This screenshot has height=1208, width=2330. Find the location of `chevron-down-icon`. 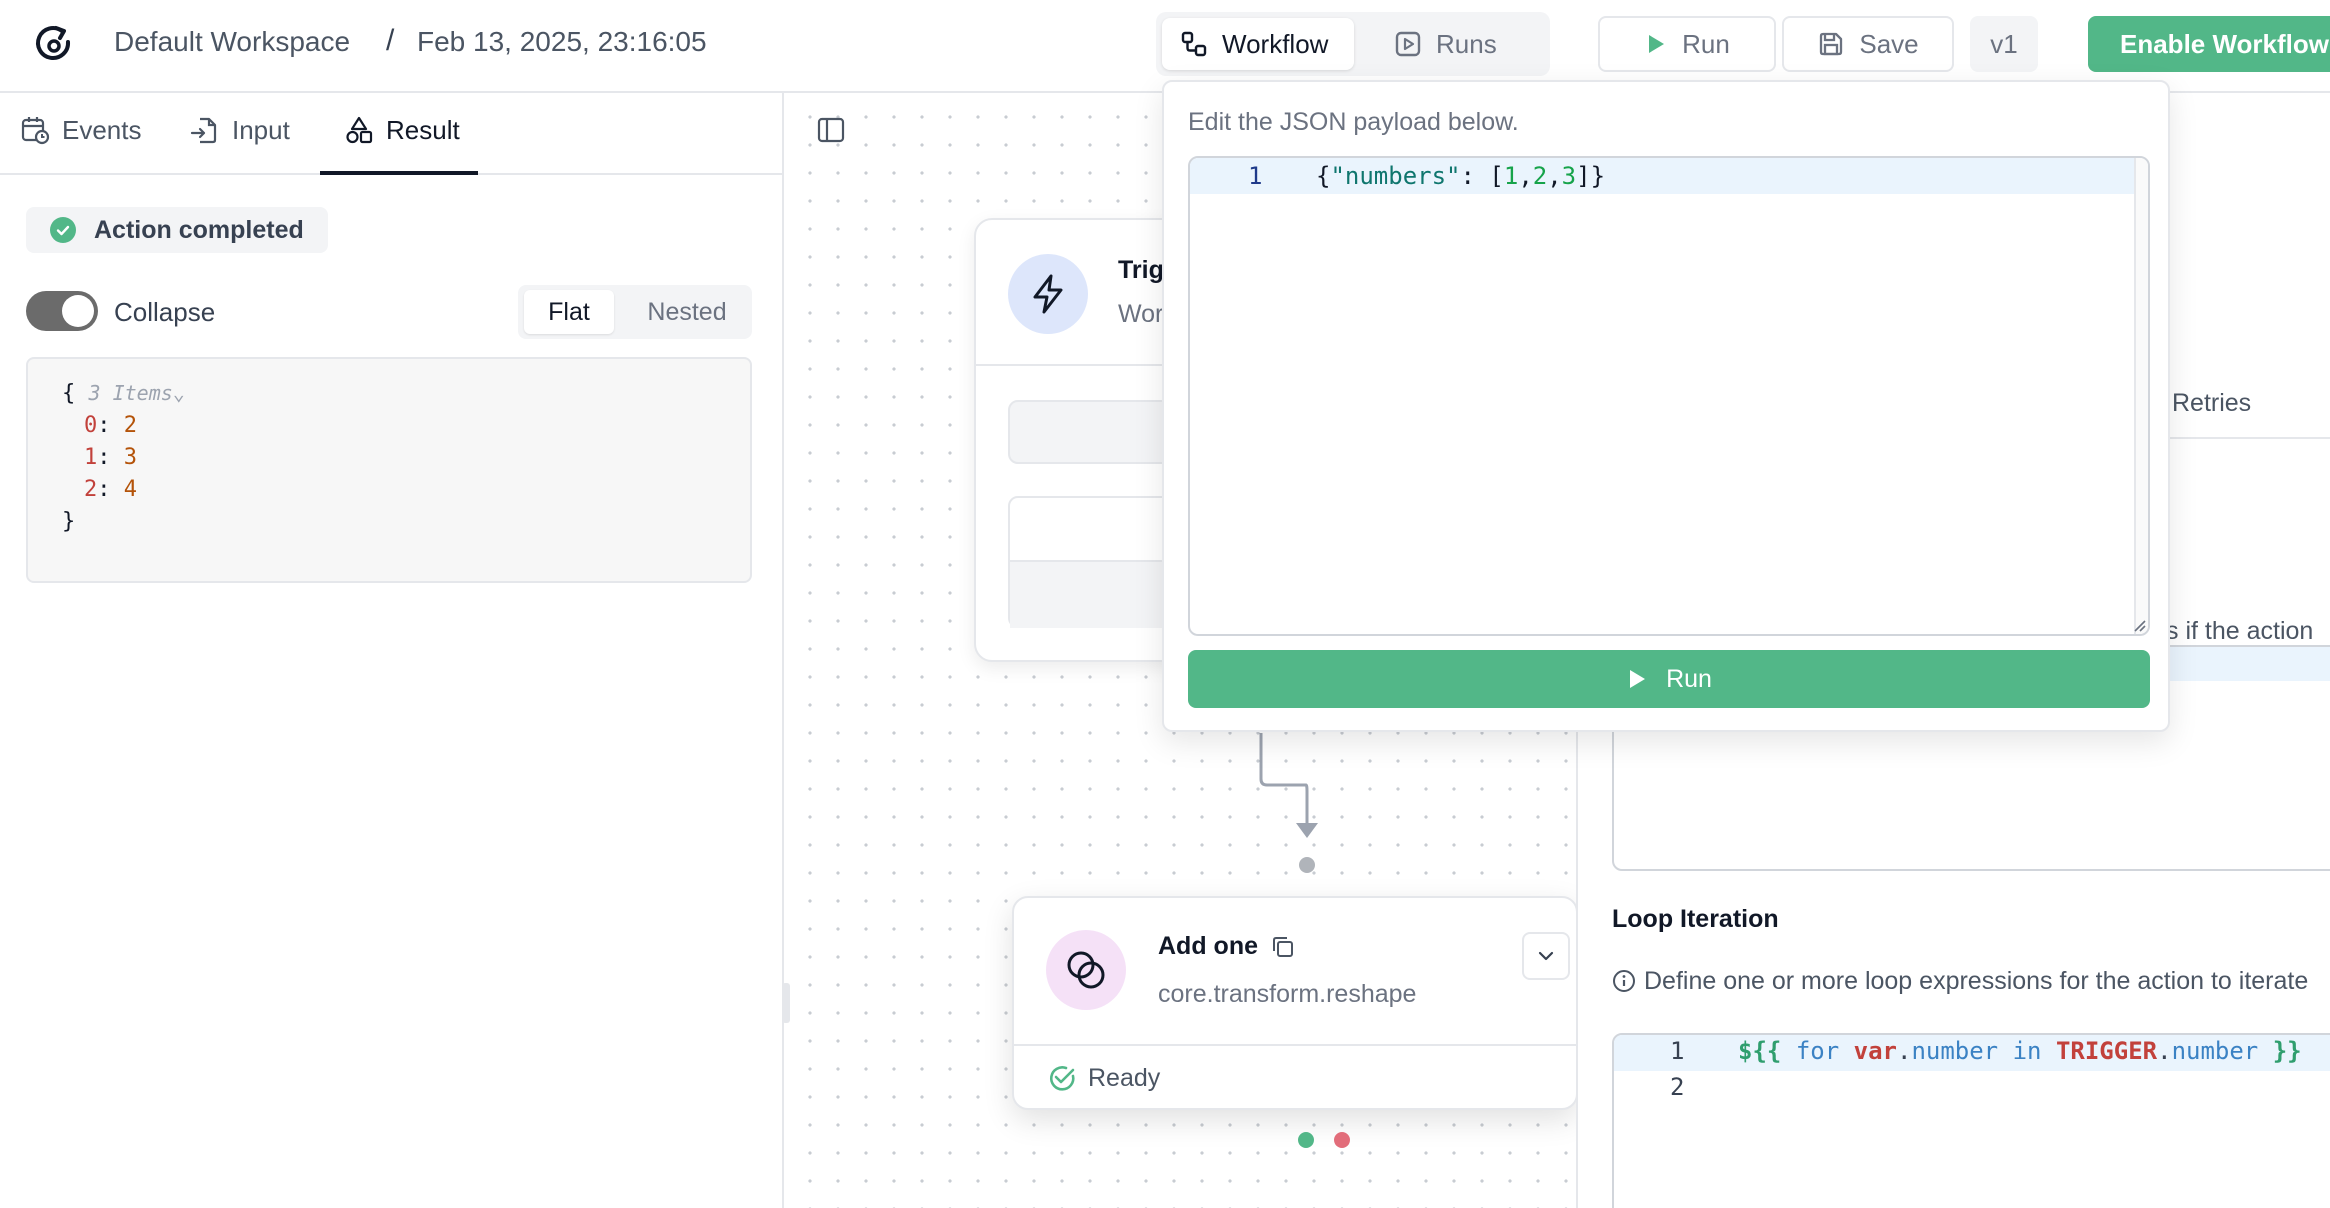

chevron-down-icon is located at coordinates (1546, 956).